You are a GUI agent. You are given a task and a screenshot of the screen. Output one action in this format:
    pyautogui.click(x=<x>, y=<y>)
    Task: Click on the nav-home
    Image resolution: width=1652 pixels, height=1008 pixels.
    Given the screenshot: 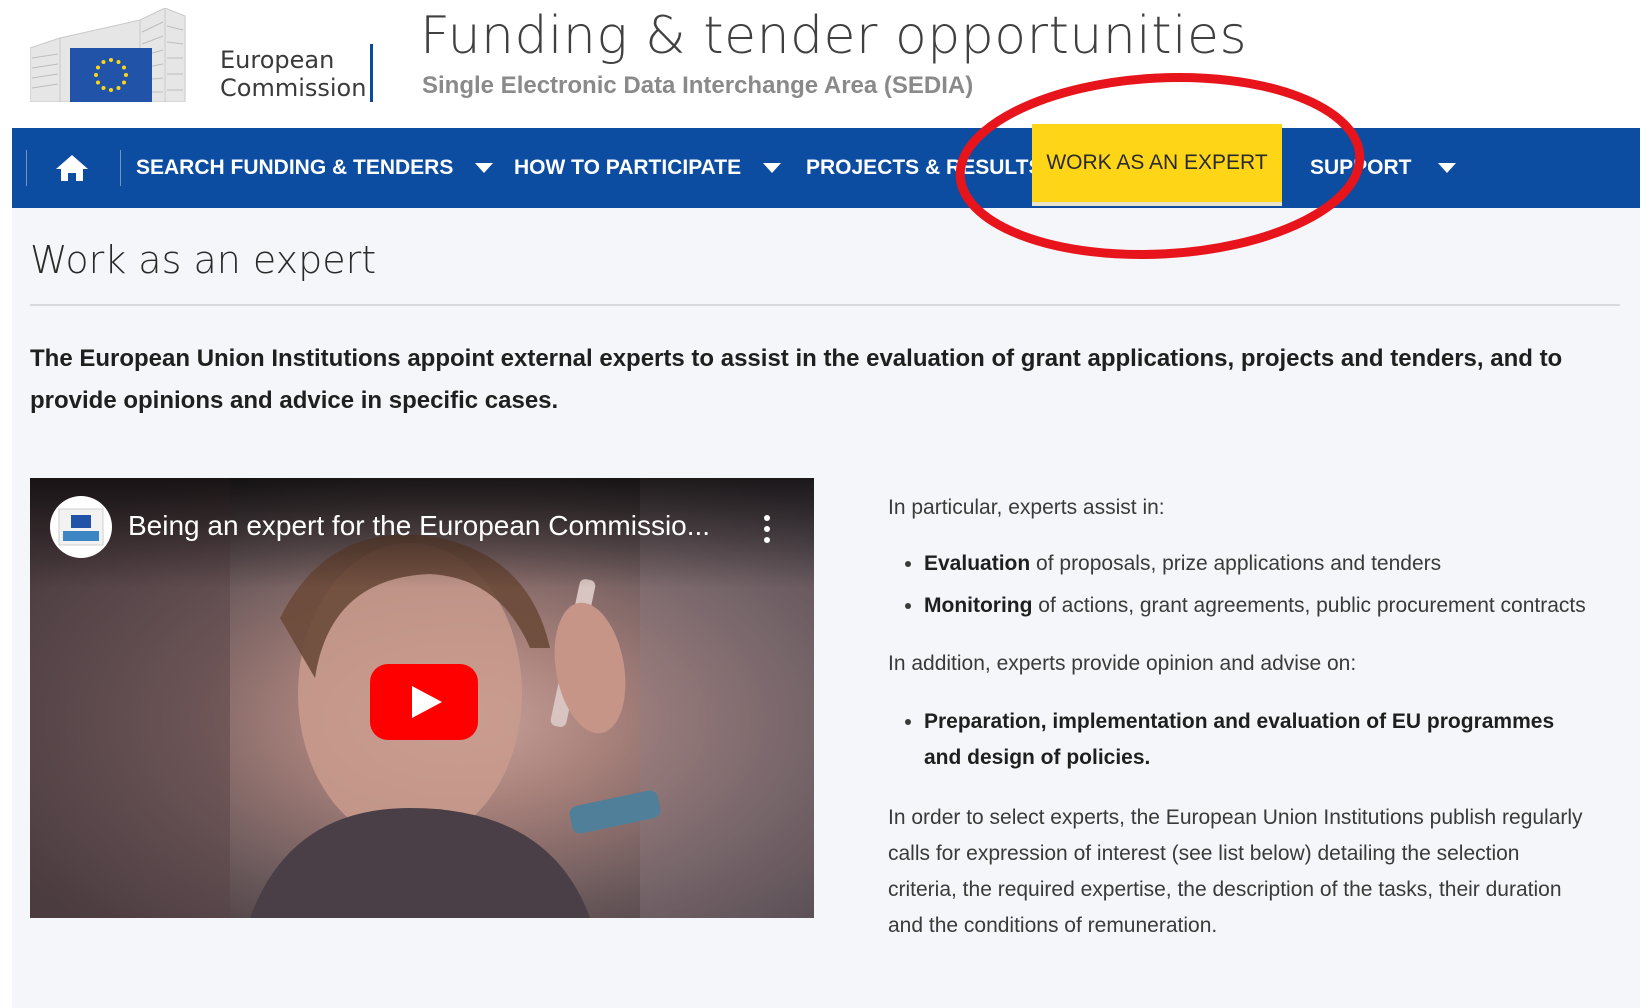 What is the action you would take?
    pyautogui.click(x=72, y=168)
    